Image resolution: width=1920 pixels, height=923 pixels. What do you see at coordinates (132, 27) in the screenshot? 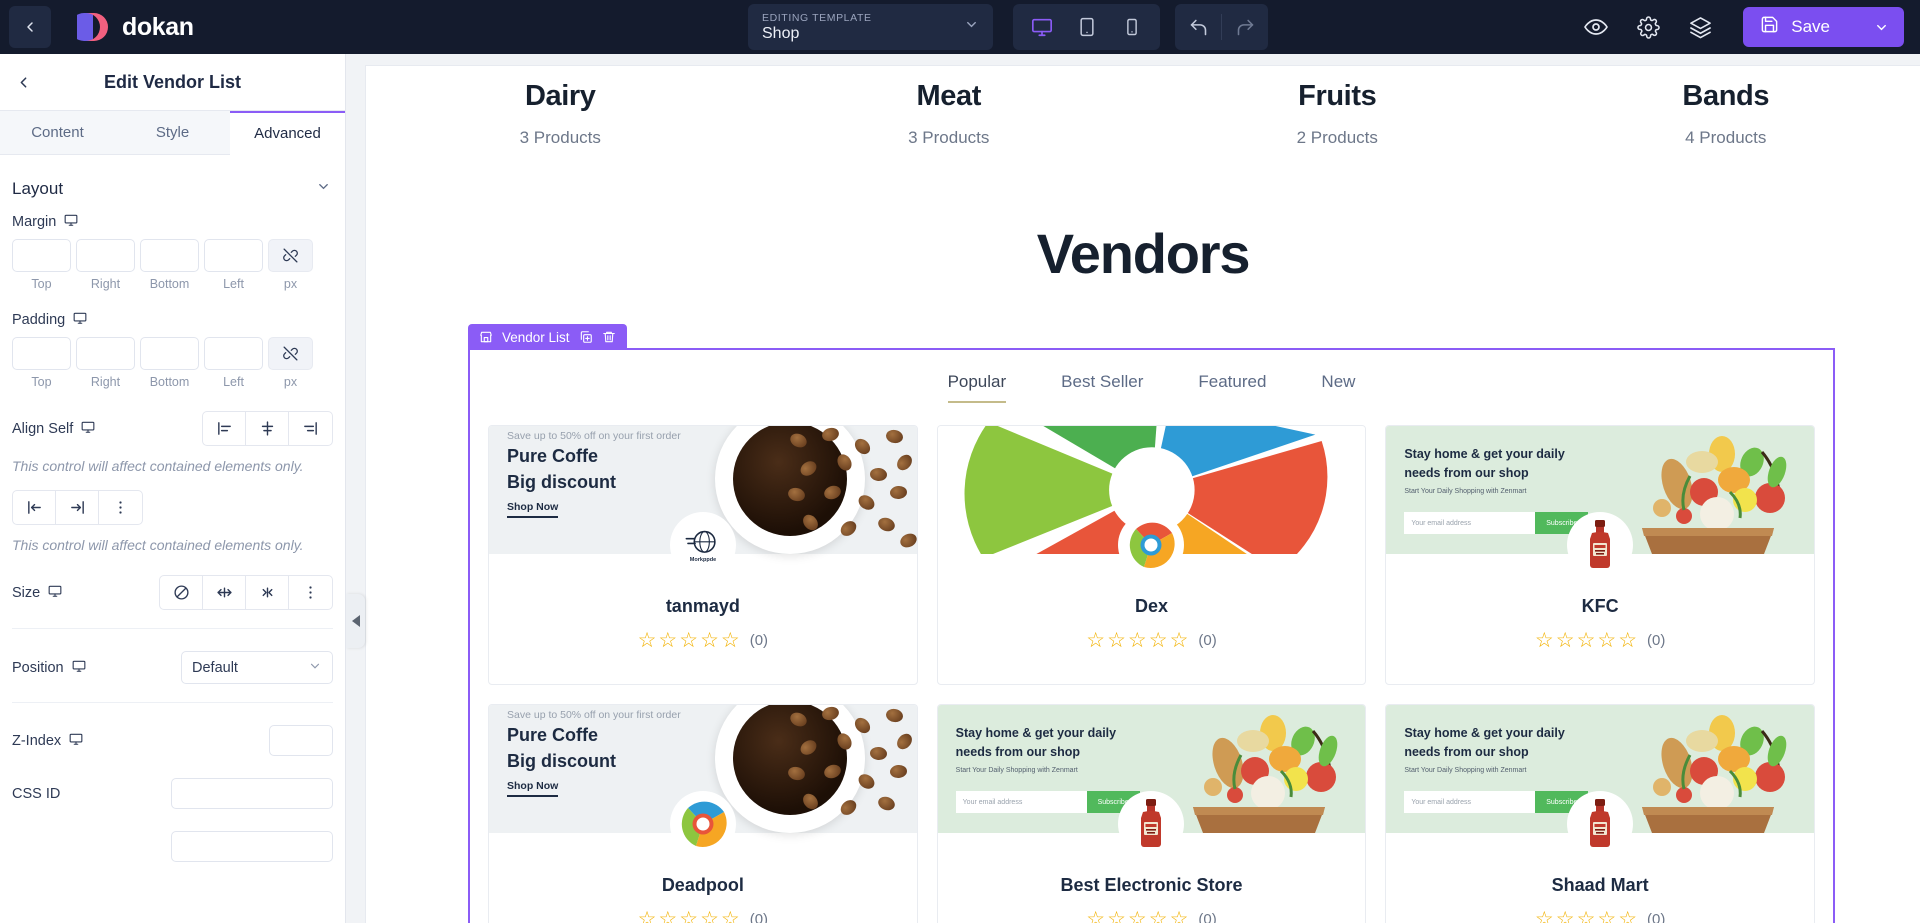
I see `brand-logo: dokan` at bounding box center [132, 27].